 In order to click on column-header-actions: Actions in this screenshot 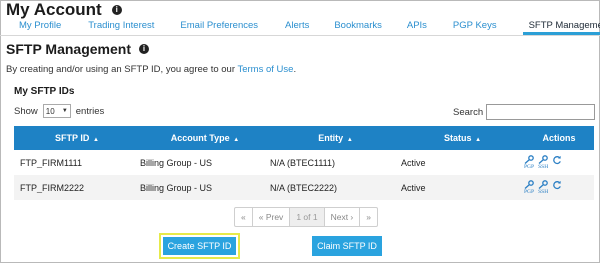, I will do `click(559, 138)`.